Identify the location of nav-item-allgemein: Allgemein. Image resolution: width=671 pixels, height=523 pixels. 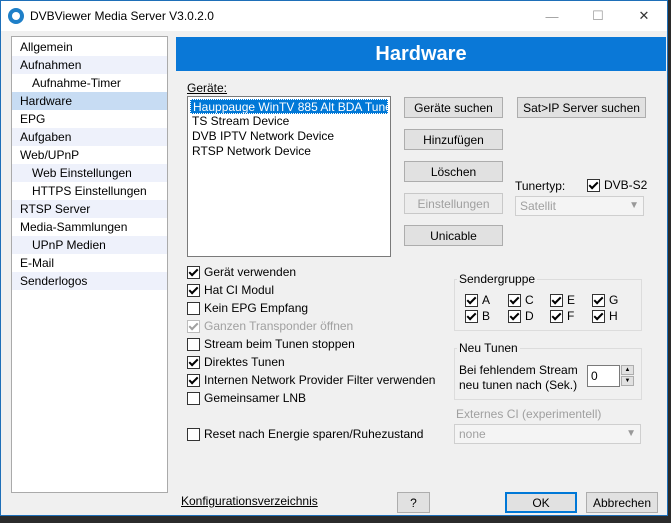
(89, 47).